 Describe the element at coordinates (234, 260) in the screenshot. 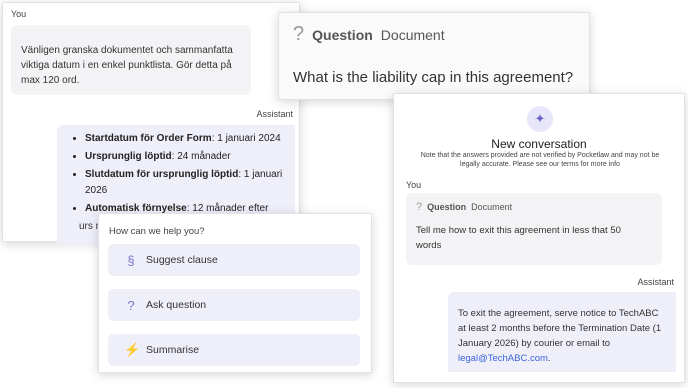

I see `suggest-clause-button: § Suggest clause` at that location.